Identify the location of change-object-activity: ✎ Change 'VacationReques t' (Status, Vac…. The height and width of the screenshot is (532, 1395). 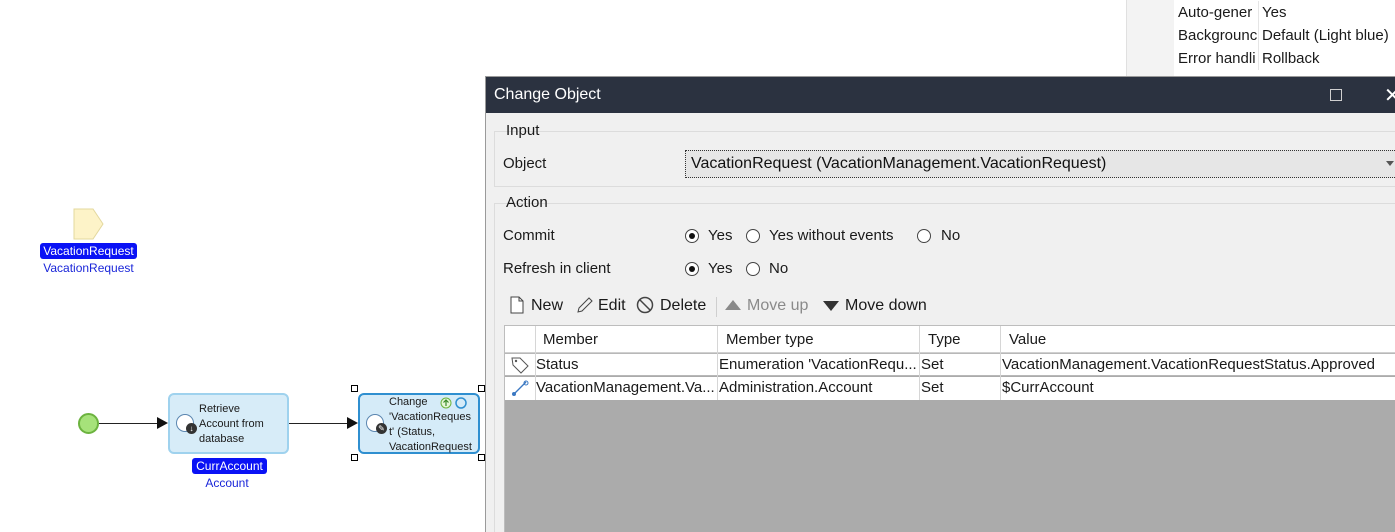
(419, 423).